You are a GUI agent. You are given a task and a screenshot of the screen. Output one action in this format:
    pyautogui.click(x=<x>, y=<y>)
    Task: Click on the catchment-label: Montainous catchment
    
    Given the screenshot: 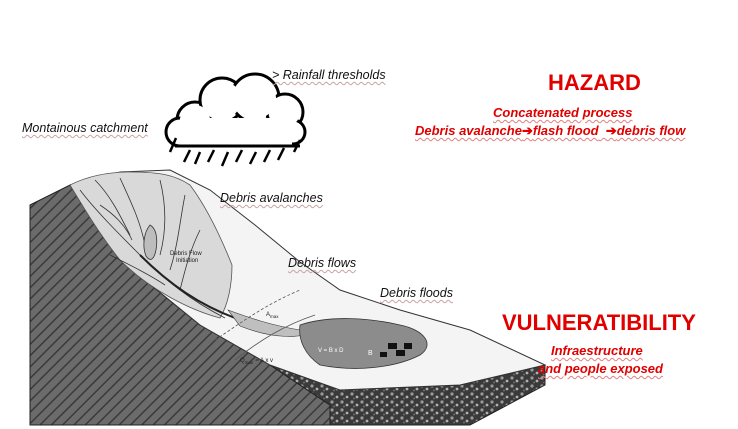 What is the action you would take?
    pyautogui.click(x=85, y=128)
    